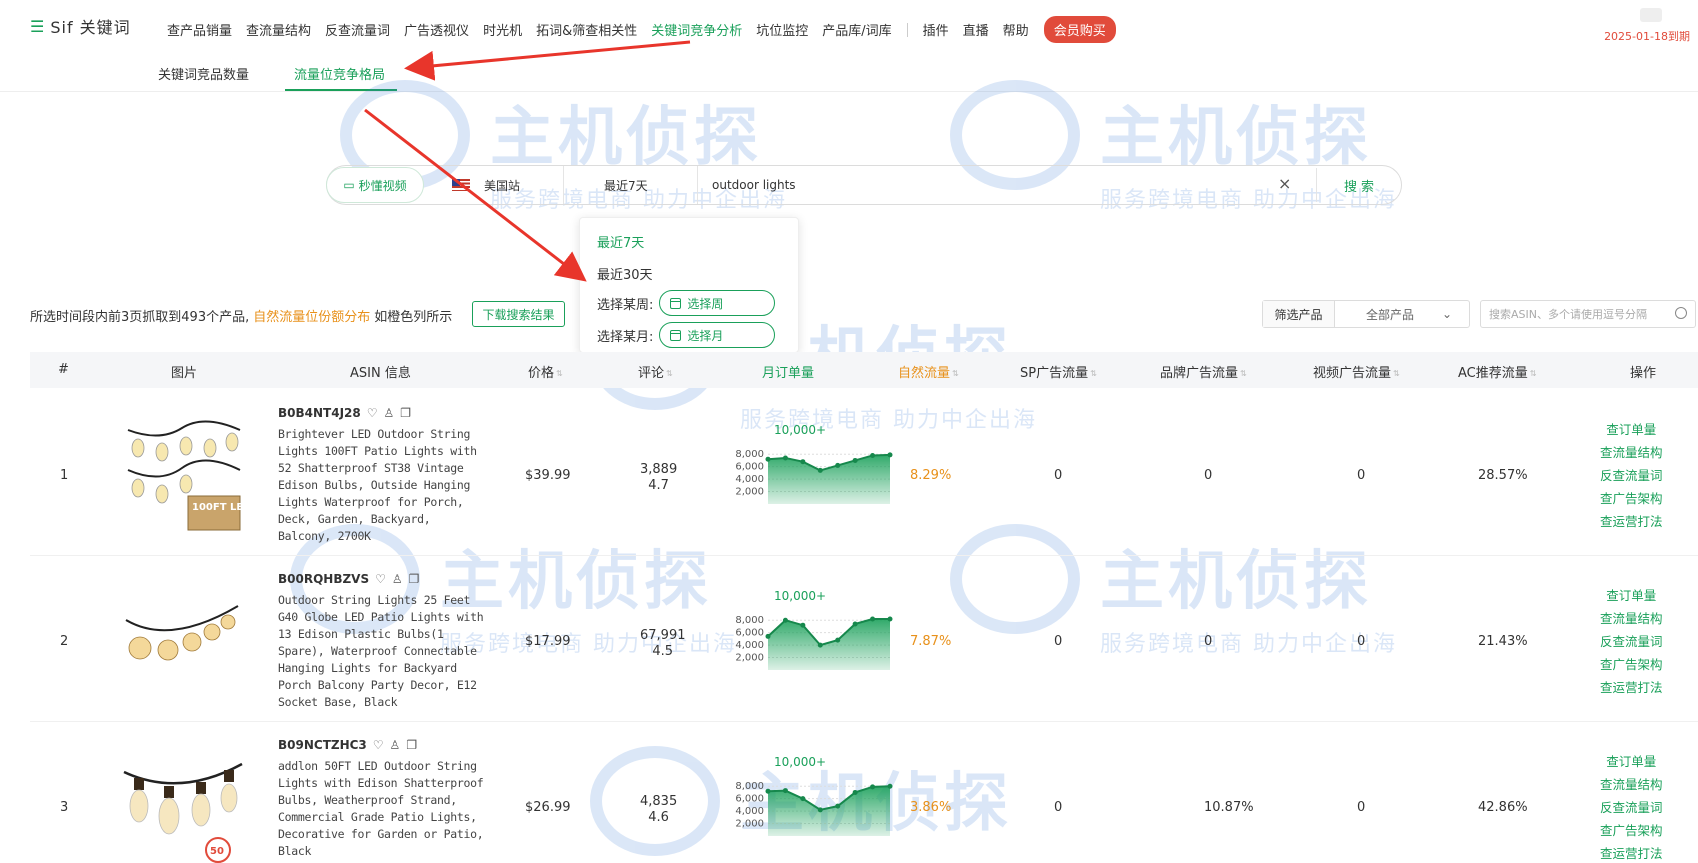 The image size is (1698, 863). Describe the element at coordinates (620, 241) in the screenshot. I see `period-option-7days: 最近7天` at that location.